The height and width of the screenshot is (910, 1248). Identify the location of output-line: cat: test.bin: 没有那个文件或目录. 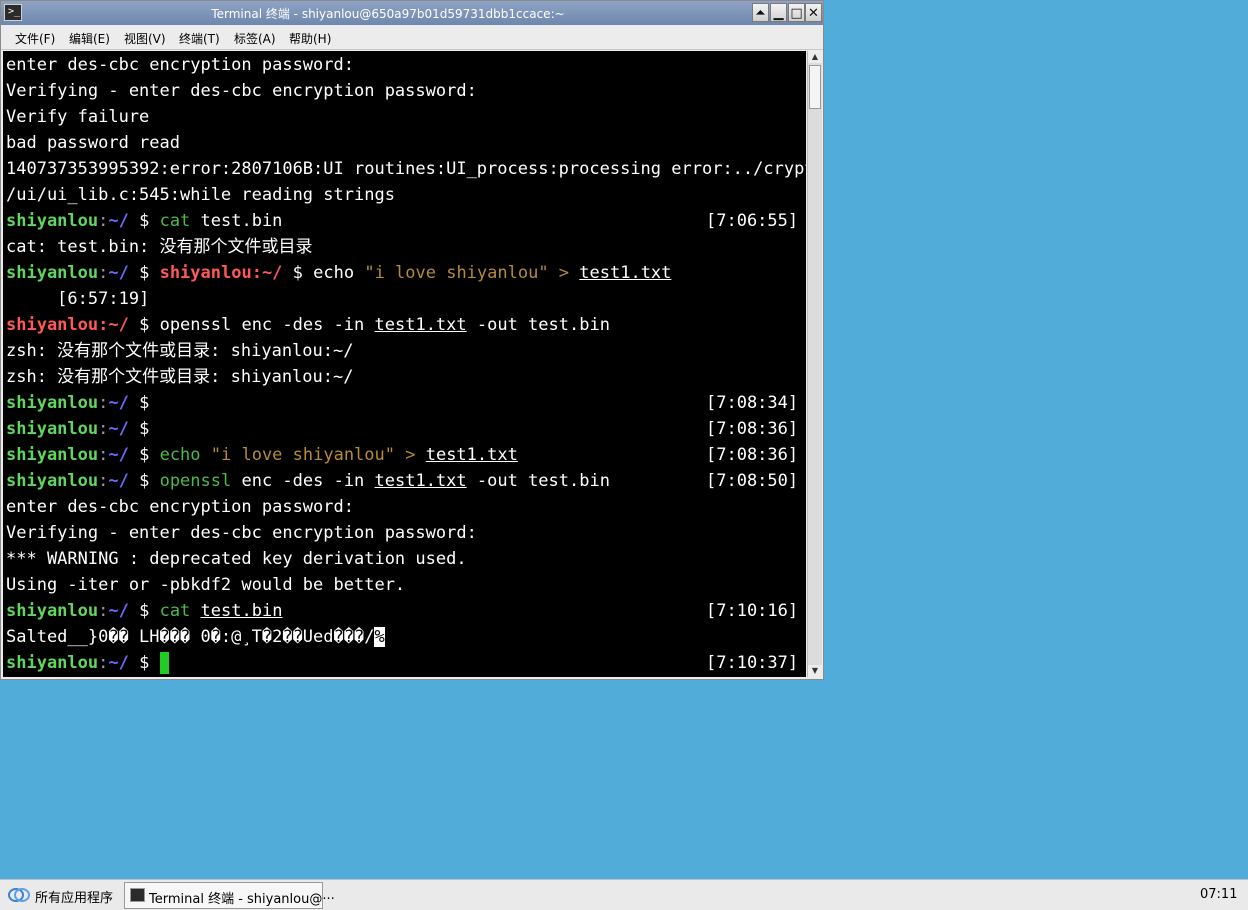
(159, 247).